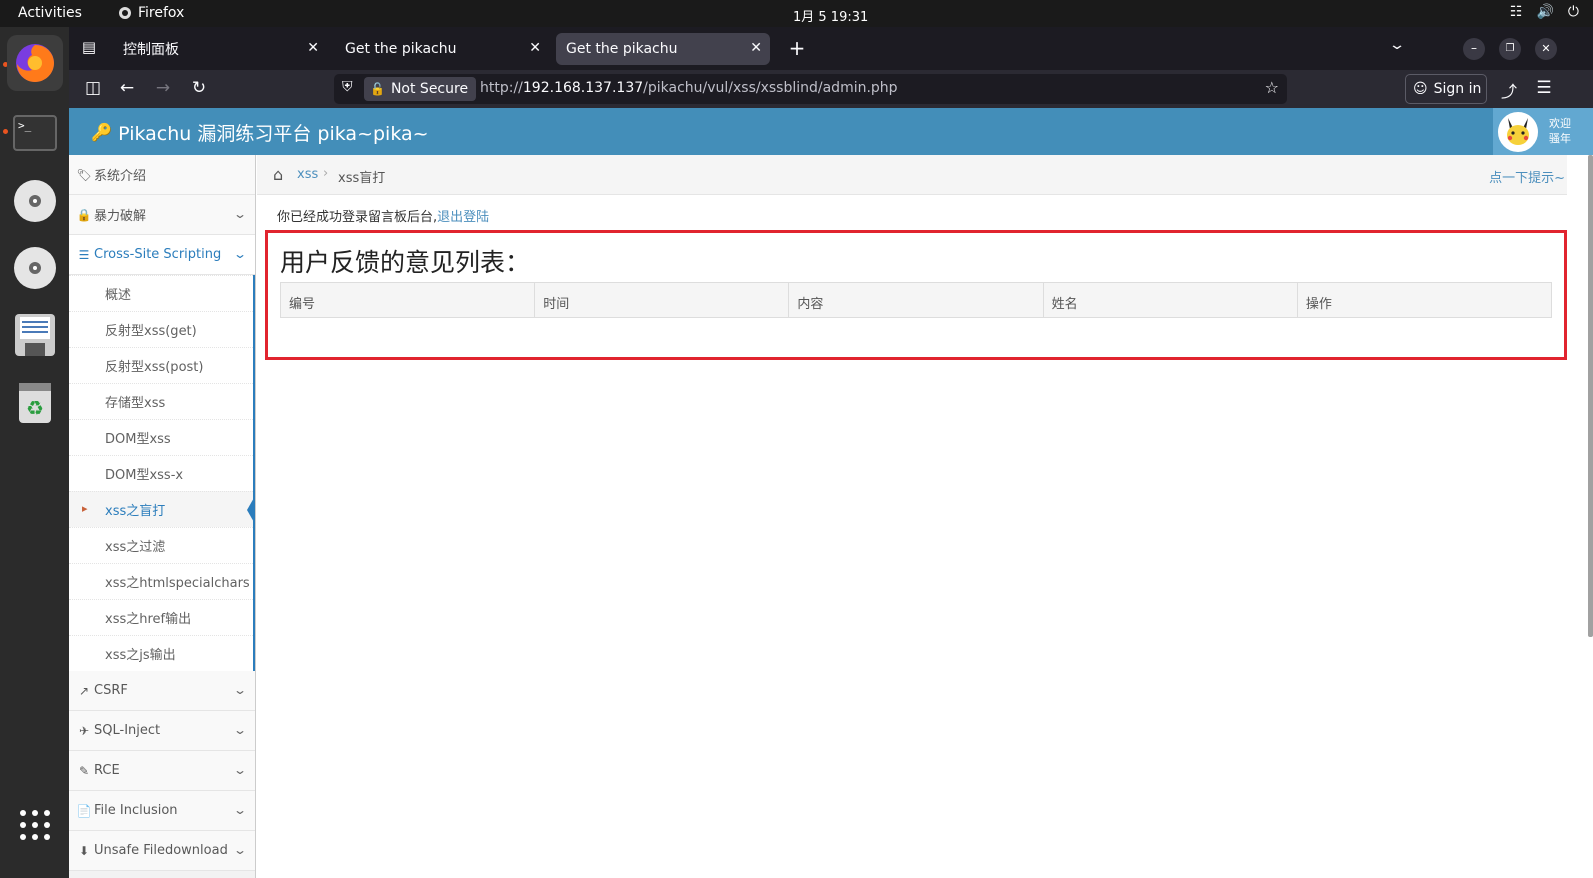  What do you see at coordinates (662, 300) in the screenshot?
I see `column-header: 时间` at bounding box center [662, 300].